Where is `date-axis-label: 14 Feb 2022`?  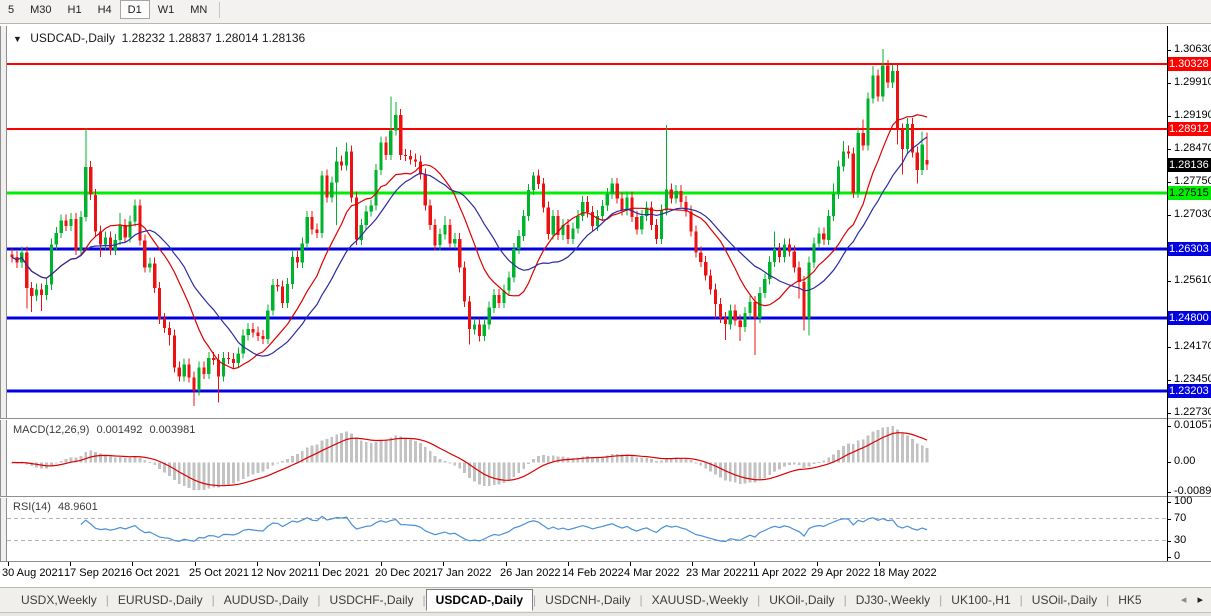 date-axis-label: 14 Feb 2022 is located at coordinates (593, 573).